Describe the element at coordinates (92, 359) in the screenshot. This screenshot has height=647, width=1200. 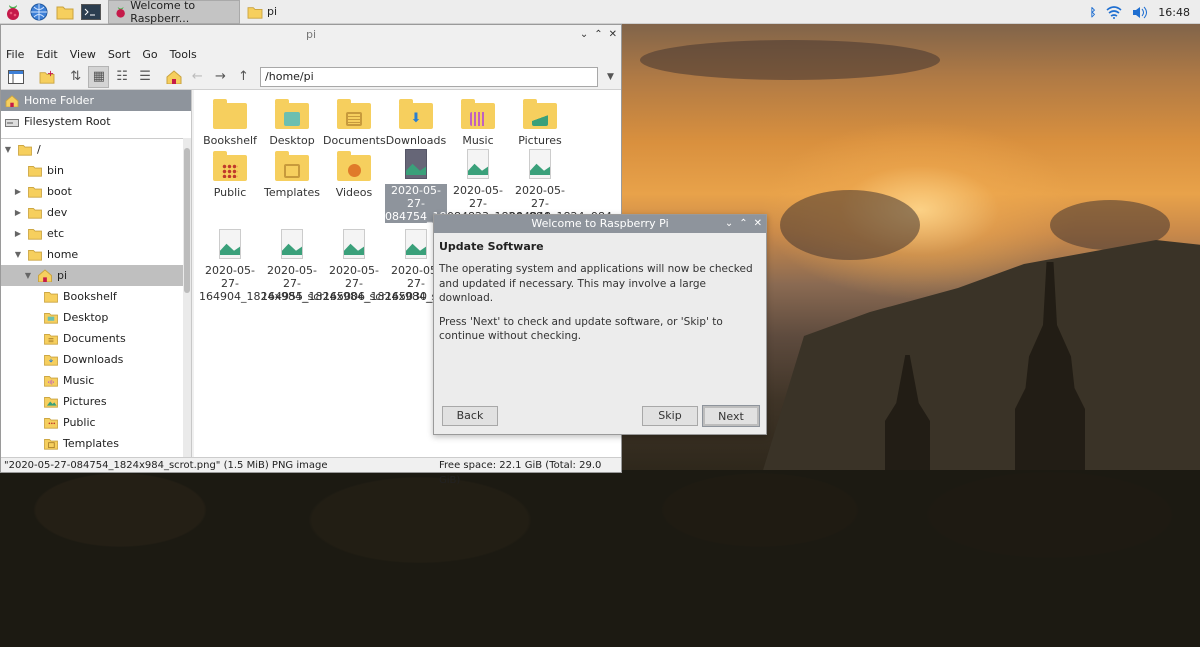
I see `tree-node-downloads: Downloads` at that location.